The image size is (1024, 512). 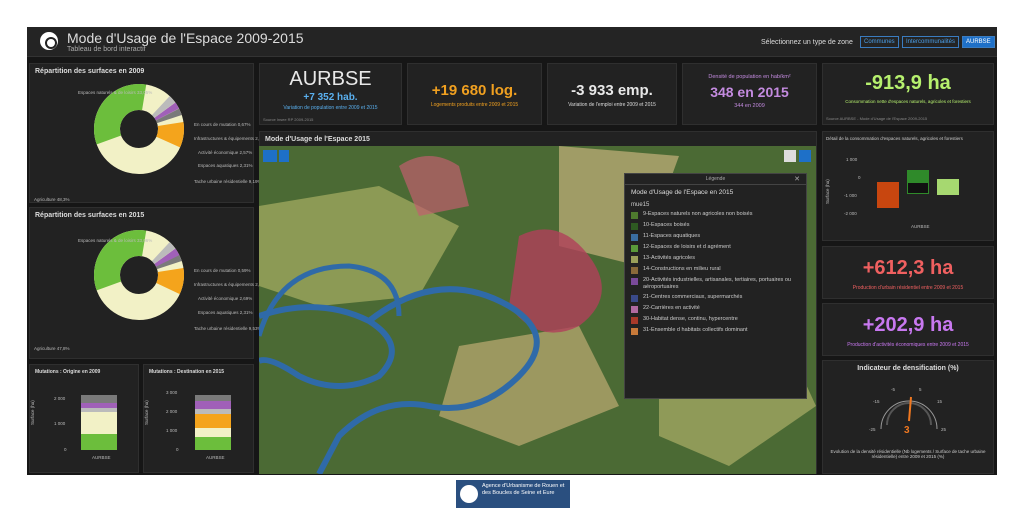 I want to click on legend-item: 14-Constructions en milieu rural, so click(x=718, y=270).